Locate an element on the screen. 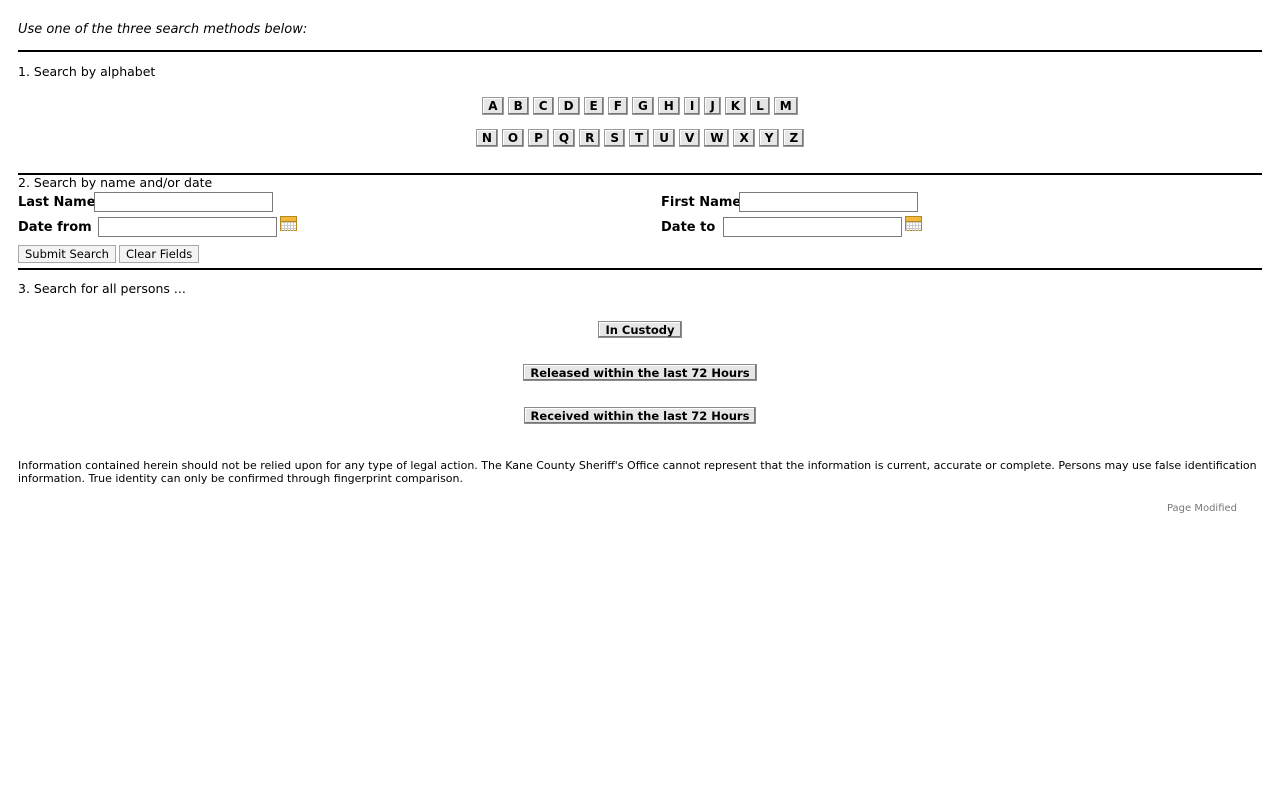  letter-button-e: E is located at coordinates (593, 106).